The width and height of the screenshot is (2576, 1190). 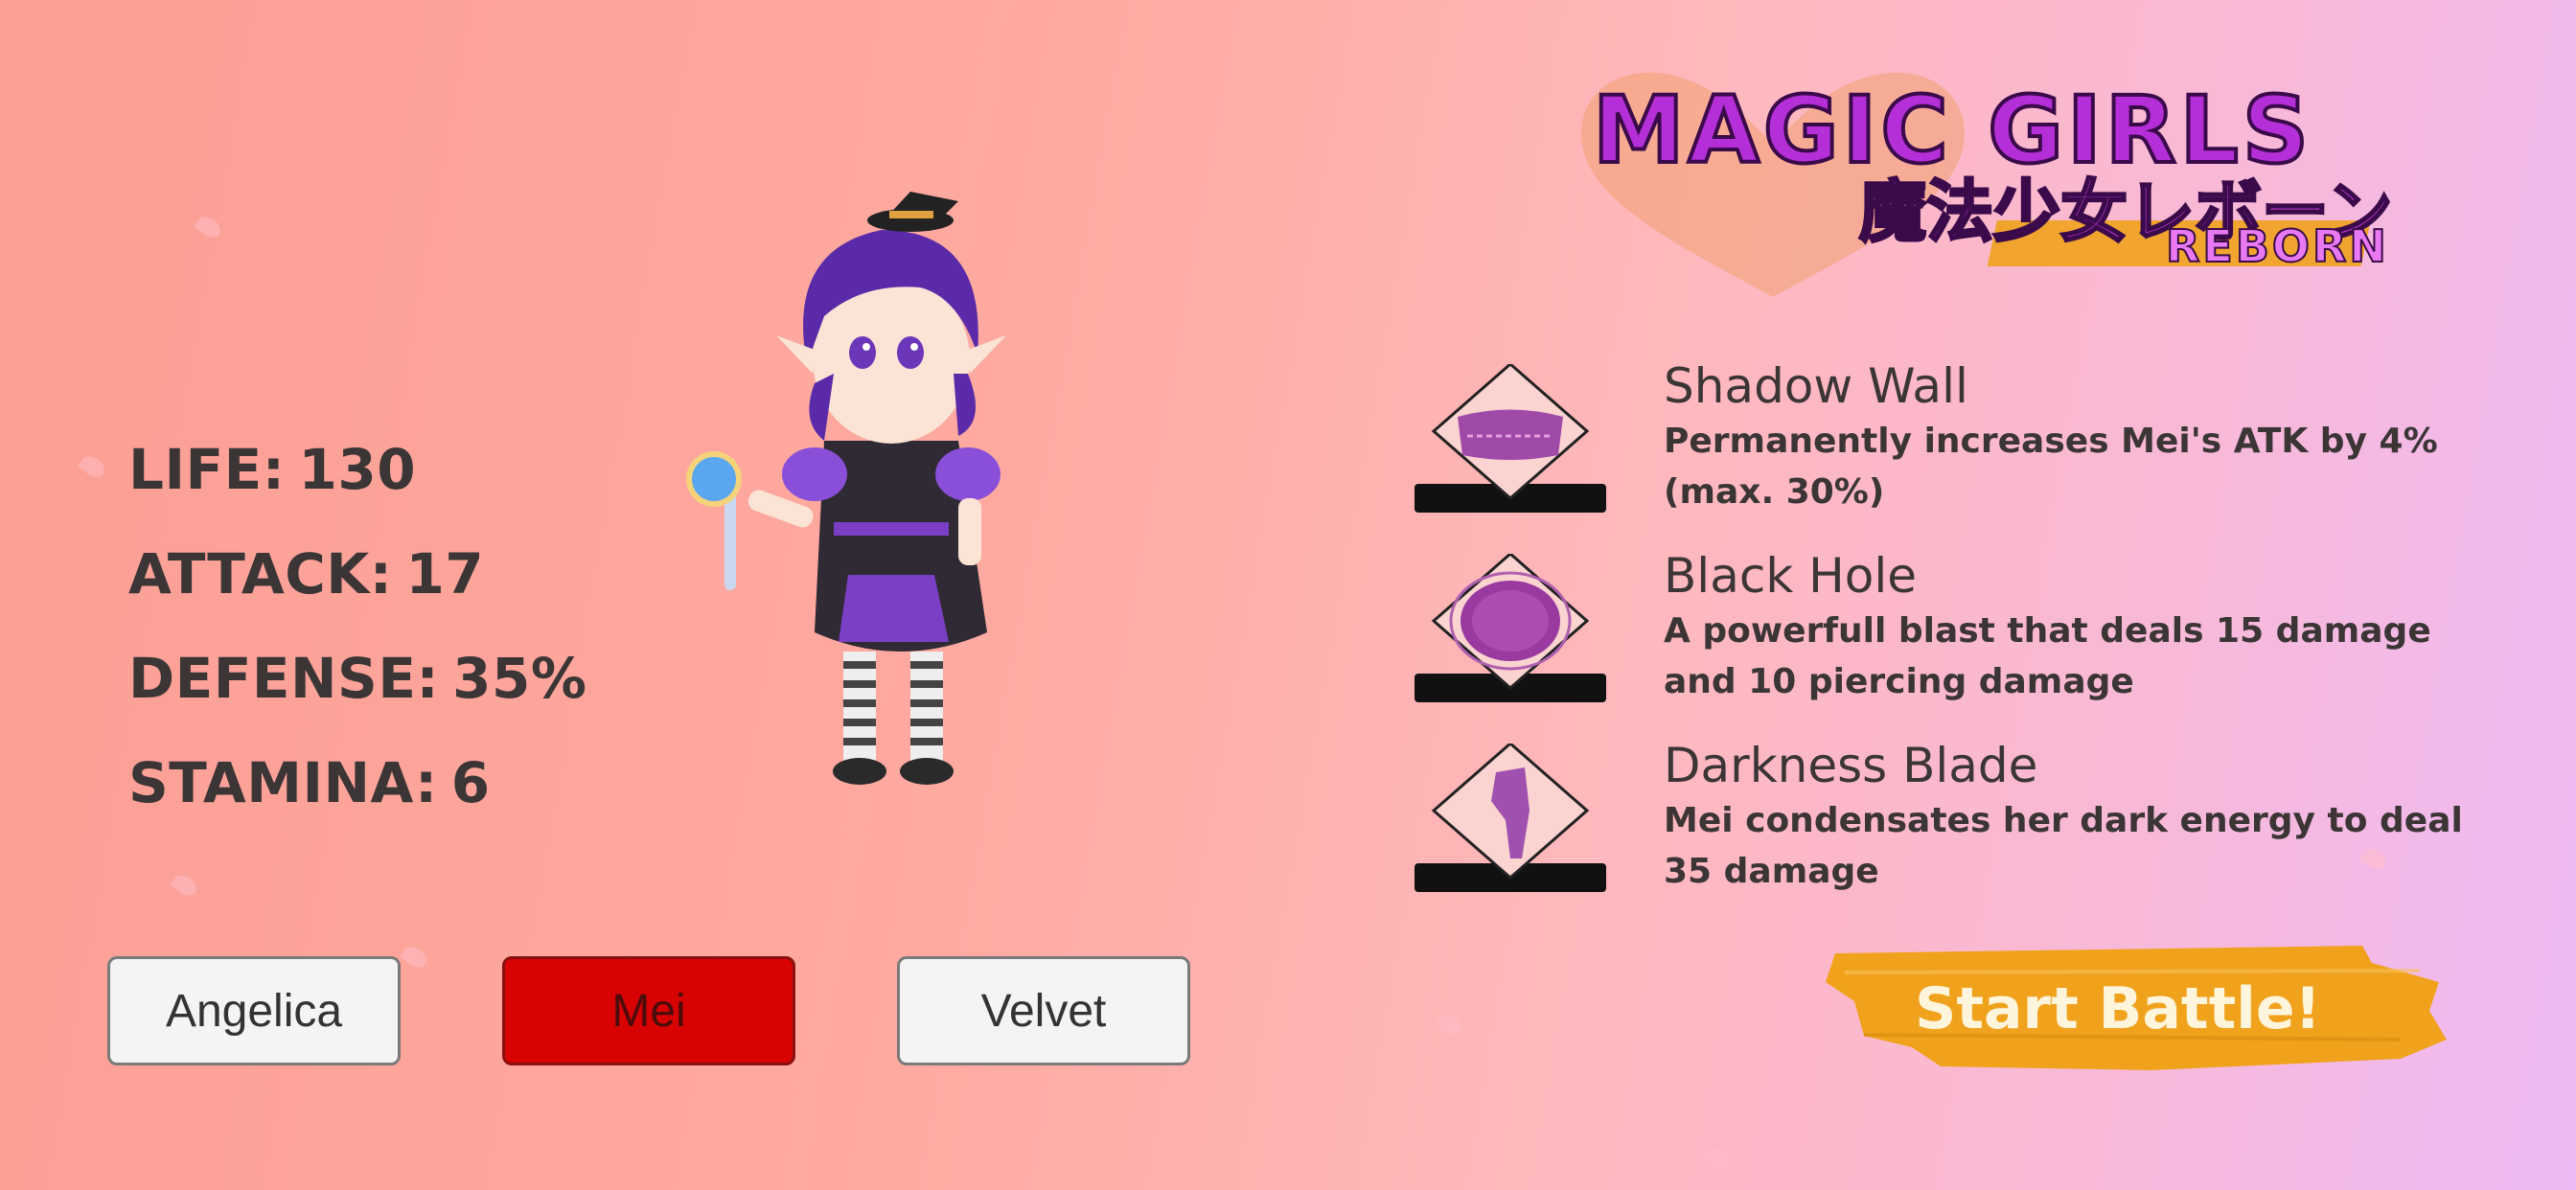 What do you see at coordinates (2277, 246) in the screenshot?
I see `logo-tagline: REBORN` at bounding box center [2277, 246].